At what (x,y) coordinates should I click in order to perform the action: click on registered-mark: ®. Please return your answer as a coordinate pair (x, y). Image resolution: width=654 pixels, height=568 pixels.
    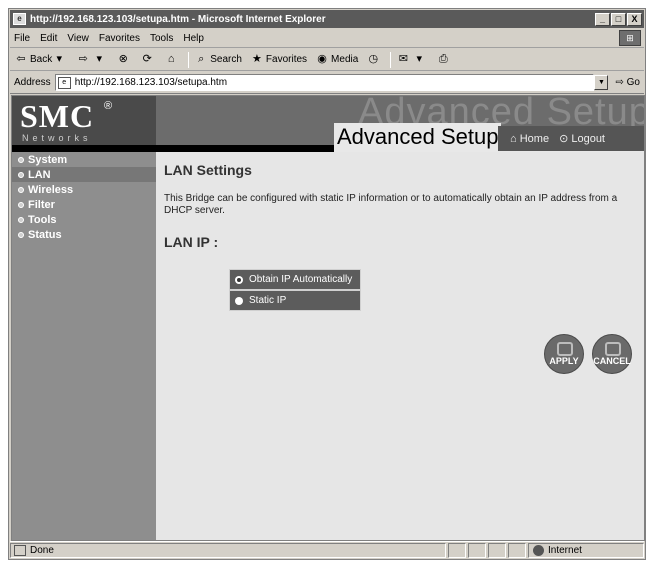
    Looking at the image, I should click on (108, 106).